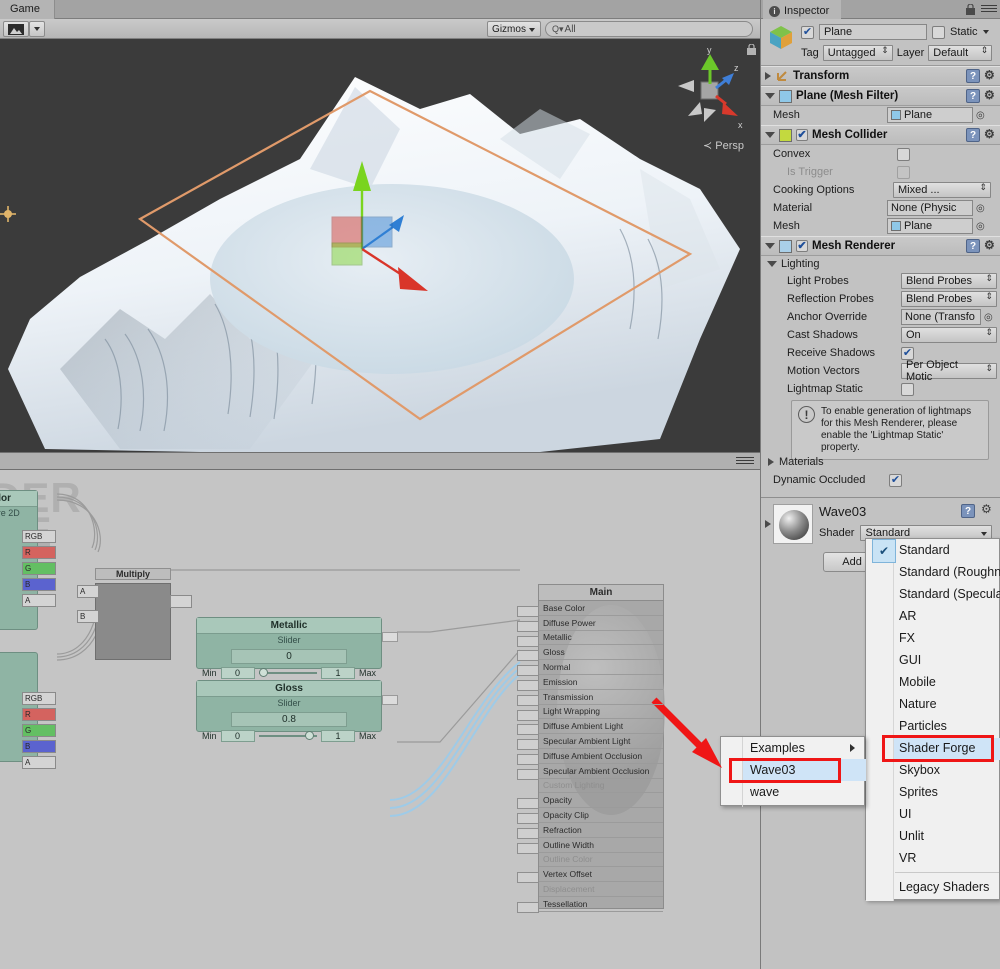 The image size is (1000, 969). Describe the element at coordinates (601, 653) in the screenshot. I see `main-input-row: Gloss` at that location.